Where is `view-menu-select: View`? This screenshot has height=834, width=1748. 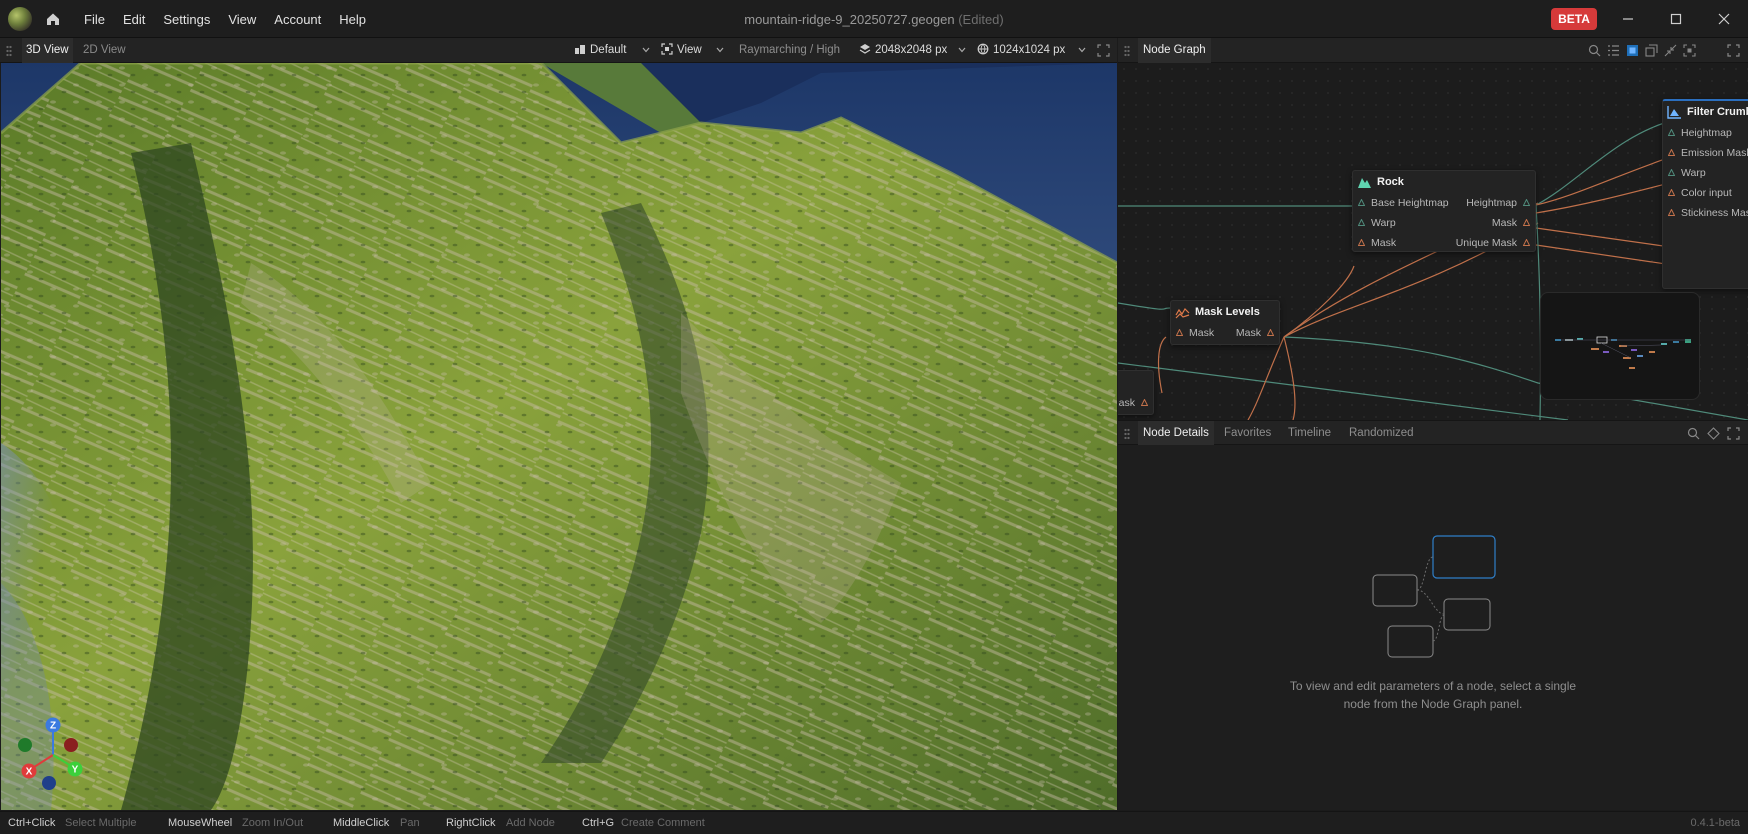 view-menu-select: View is located at coordinates (681, 50).